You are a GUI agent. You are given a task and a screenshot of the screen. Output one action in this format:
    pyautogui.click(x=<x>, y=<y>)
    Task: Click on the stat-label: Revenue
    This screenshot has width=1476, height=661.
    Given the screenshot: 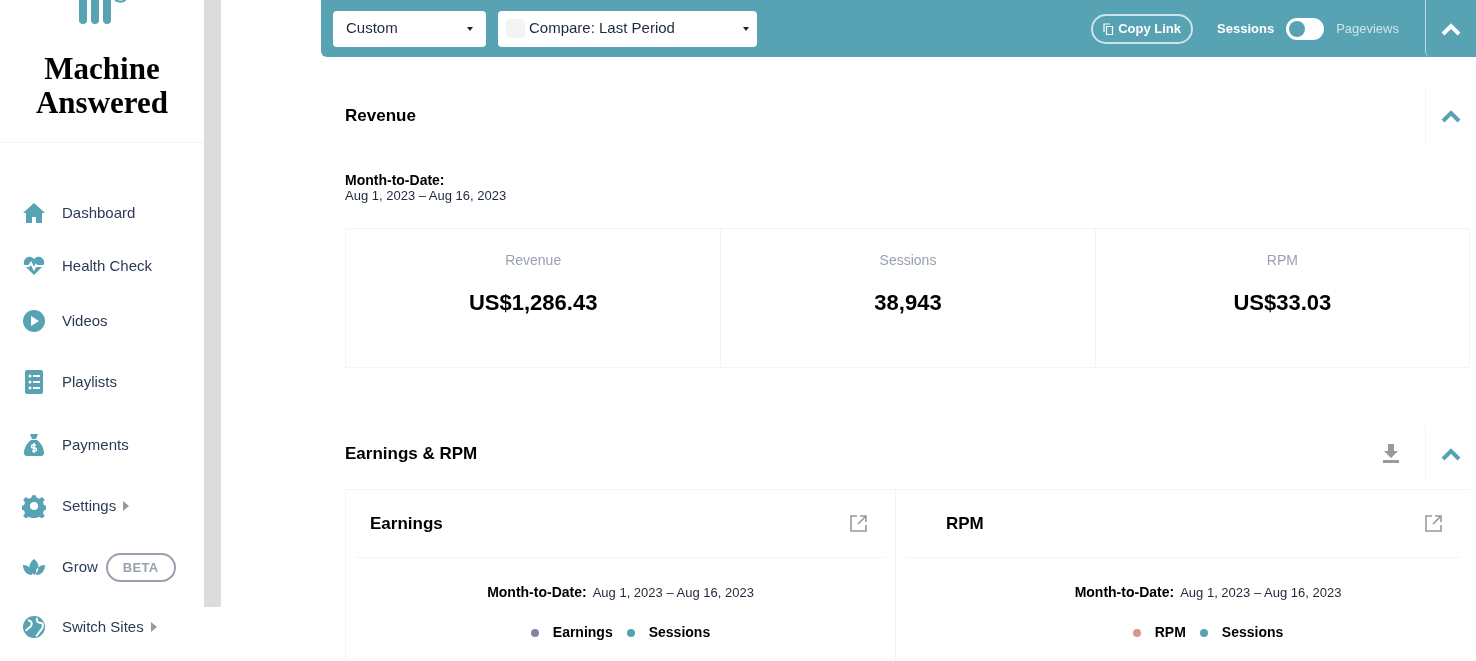 What is the action you would take?
    pyautogui.click(x=533, y=260)
    